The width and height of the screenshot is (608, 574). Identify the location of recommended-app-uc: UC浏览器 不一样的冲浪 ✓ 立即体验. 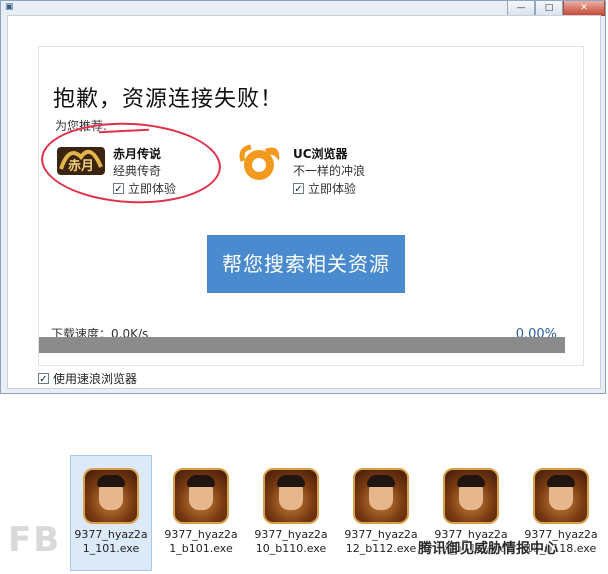
(300, 168).